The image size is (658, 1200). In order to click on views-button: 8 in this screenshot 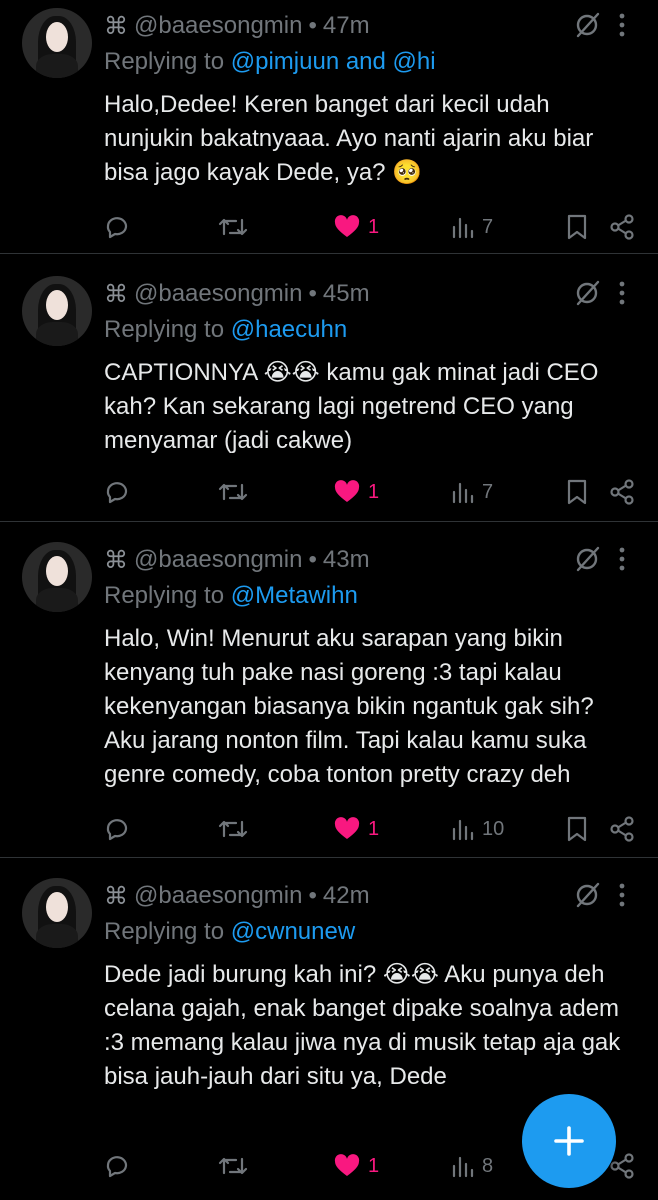, I will do `click(472, 1166)`.